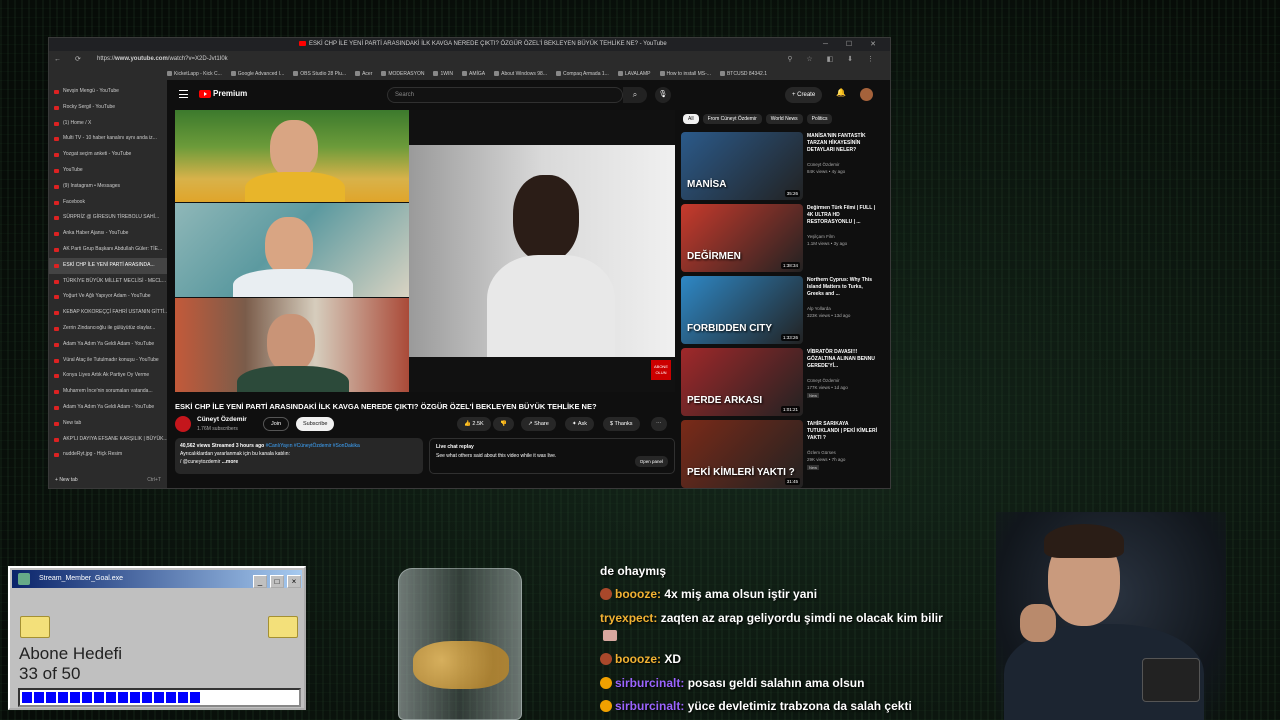 The image size is (1280, 720). I want to click on bookmark-item: Acer, so click(363, 74).